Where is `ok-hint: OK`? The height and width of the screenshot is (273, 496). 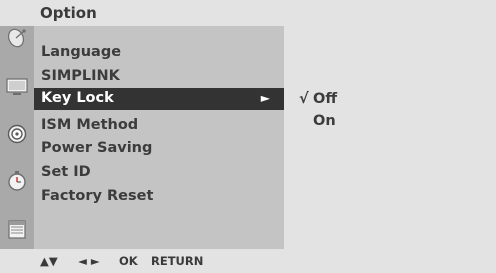
ok-hint: OK is located at coordinates (128, 261).